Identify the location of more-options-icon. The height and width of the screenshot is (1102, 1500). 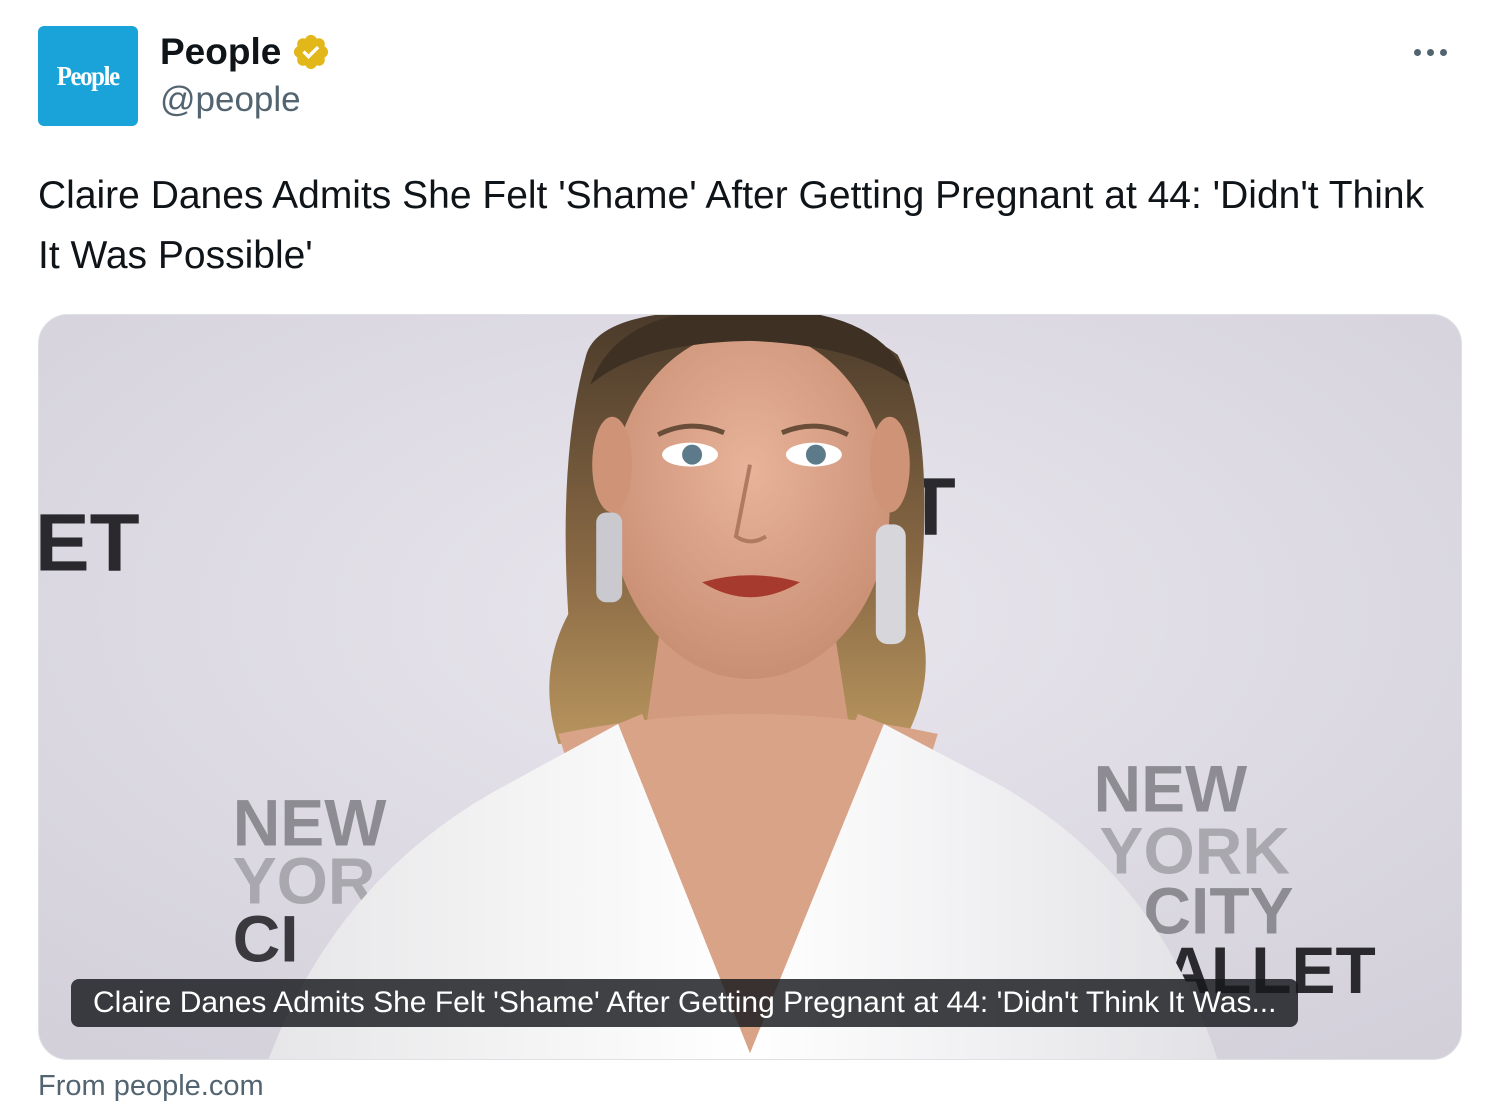
(1430, 52).